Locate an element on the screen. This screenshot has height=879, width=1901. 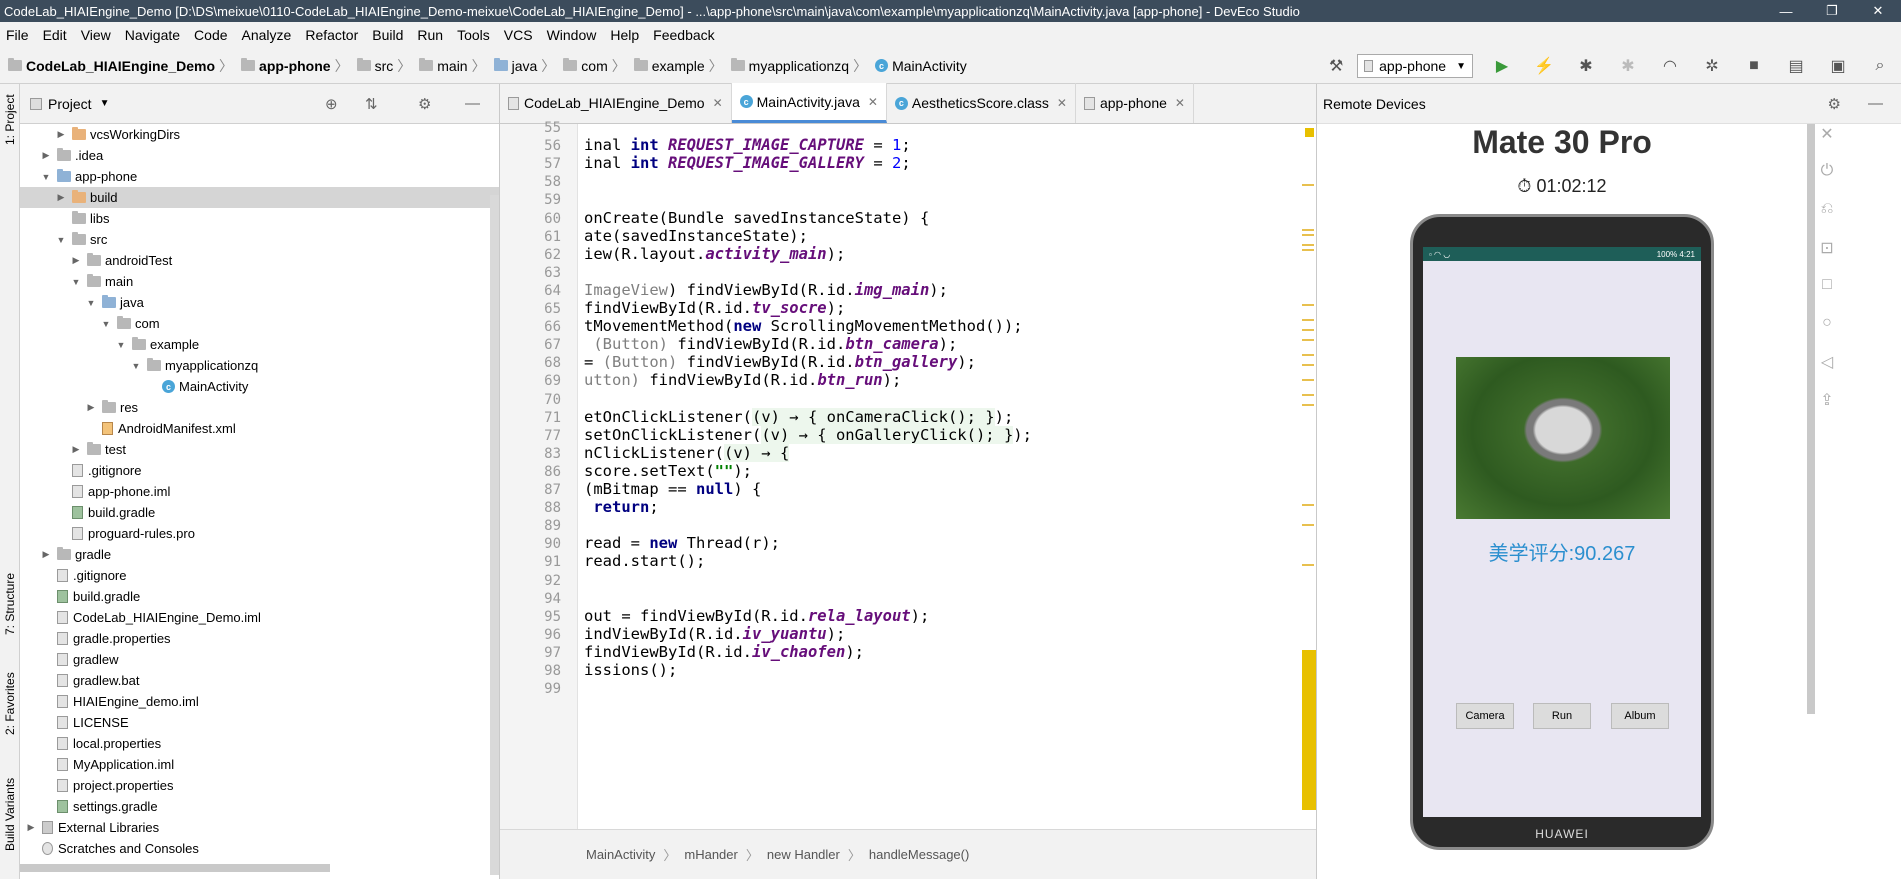
tree-item: ▶ External Libraries is located at coordinates (259, 827).